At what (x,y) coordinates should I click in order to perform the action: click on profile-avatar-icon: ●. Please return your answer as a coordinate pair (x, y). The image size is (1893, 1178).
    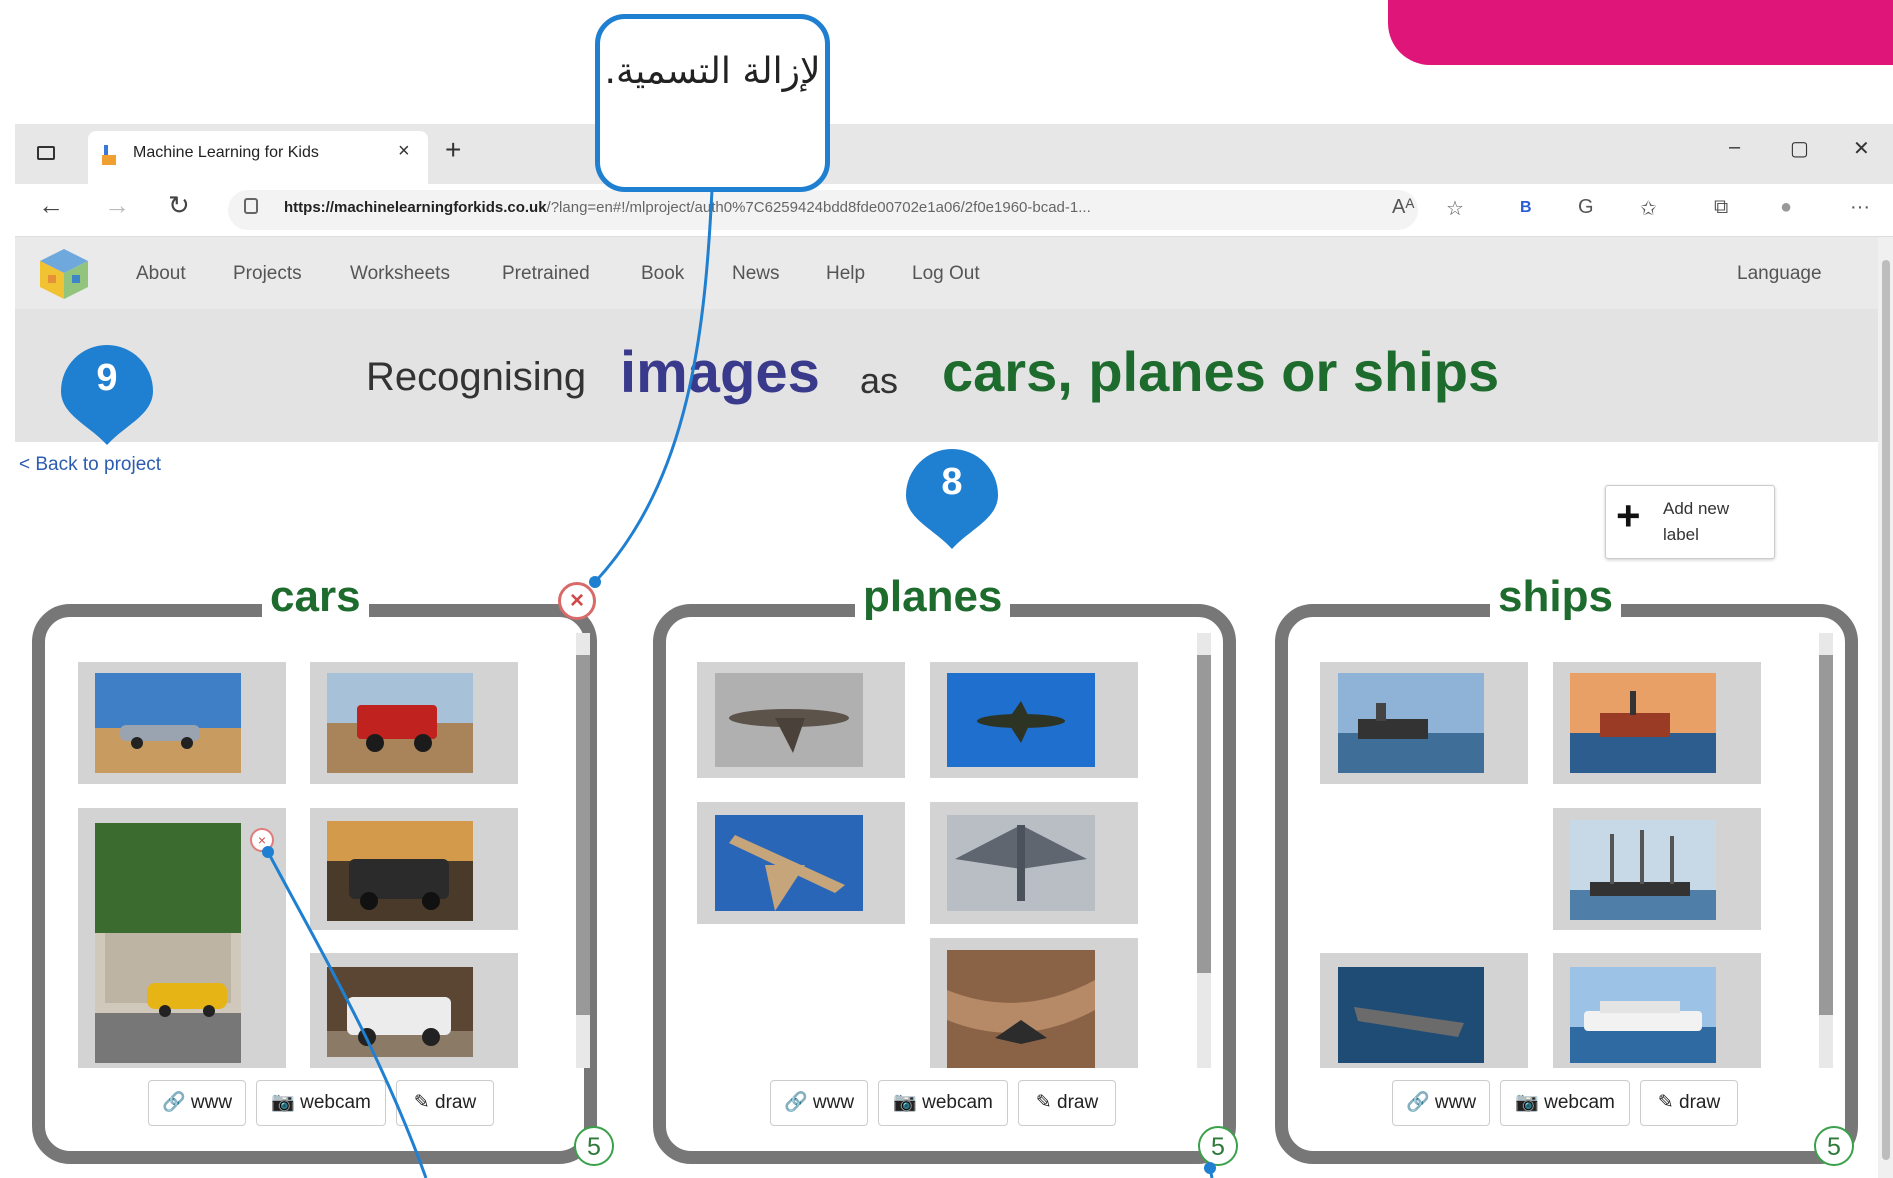
    Looking at the image, I should click on (1786, 207).